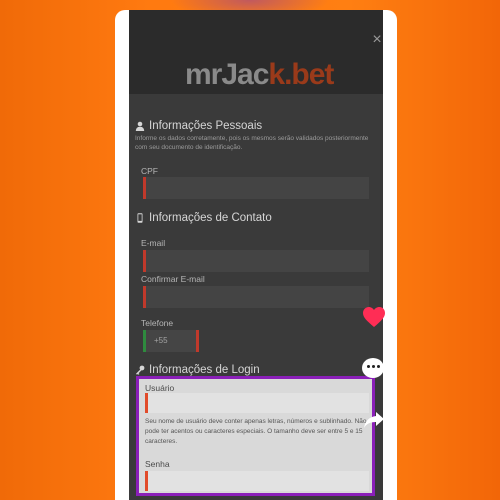 This screenshot has height=500, width=500. What do you see at coordinates (160, 388) in the screenshot?
I see `username-label: Usuário` at bounding box center [160, 388].